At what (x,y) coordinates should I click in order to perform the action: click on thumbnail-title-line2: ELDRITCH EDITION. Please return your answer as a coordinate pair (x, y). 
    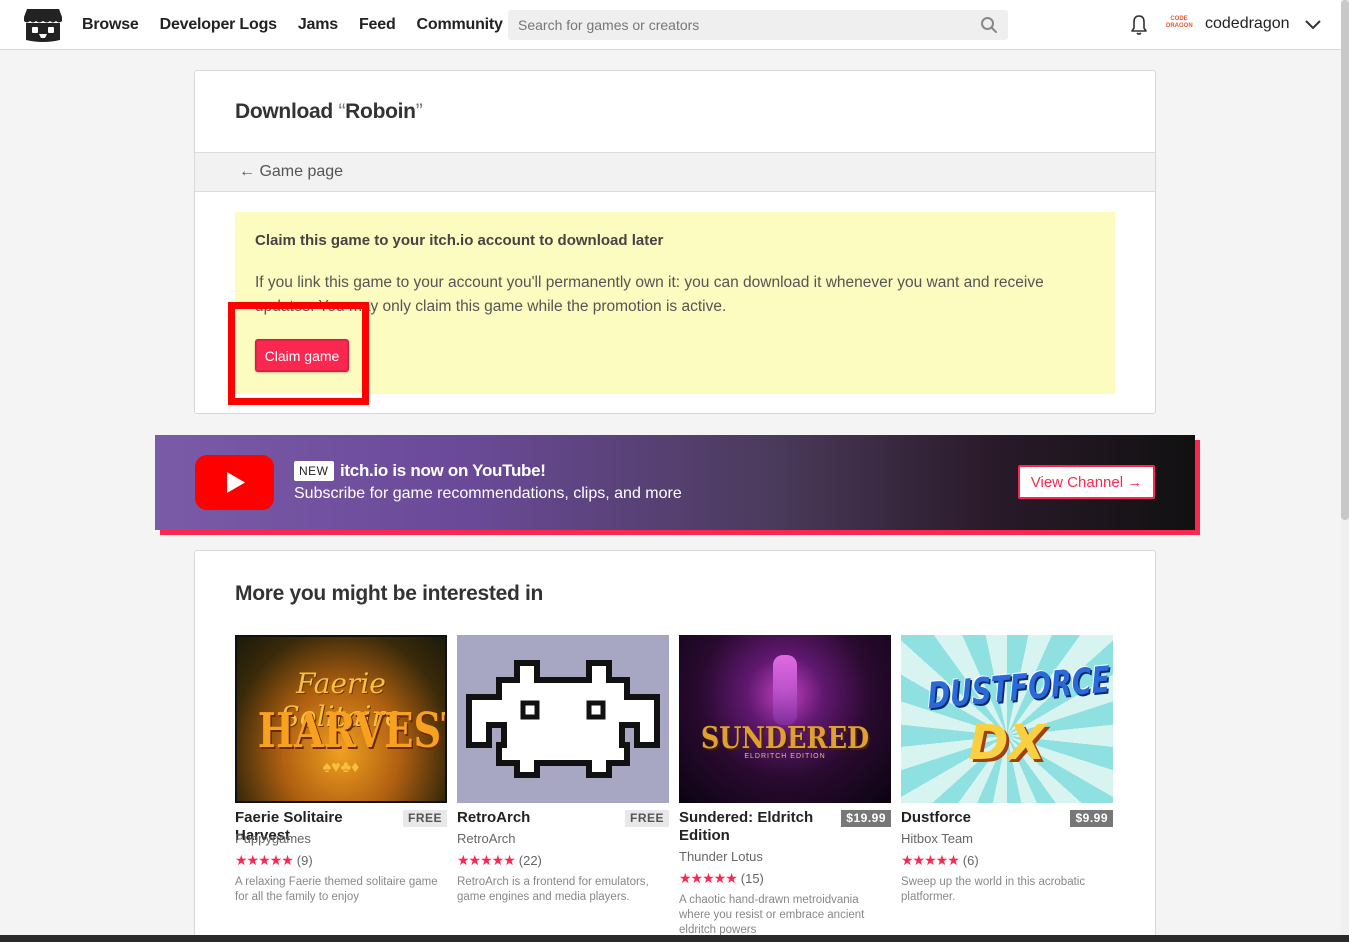
    Looking at the image, I should click on (785, 756).